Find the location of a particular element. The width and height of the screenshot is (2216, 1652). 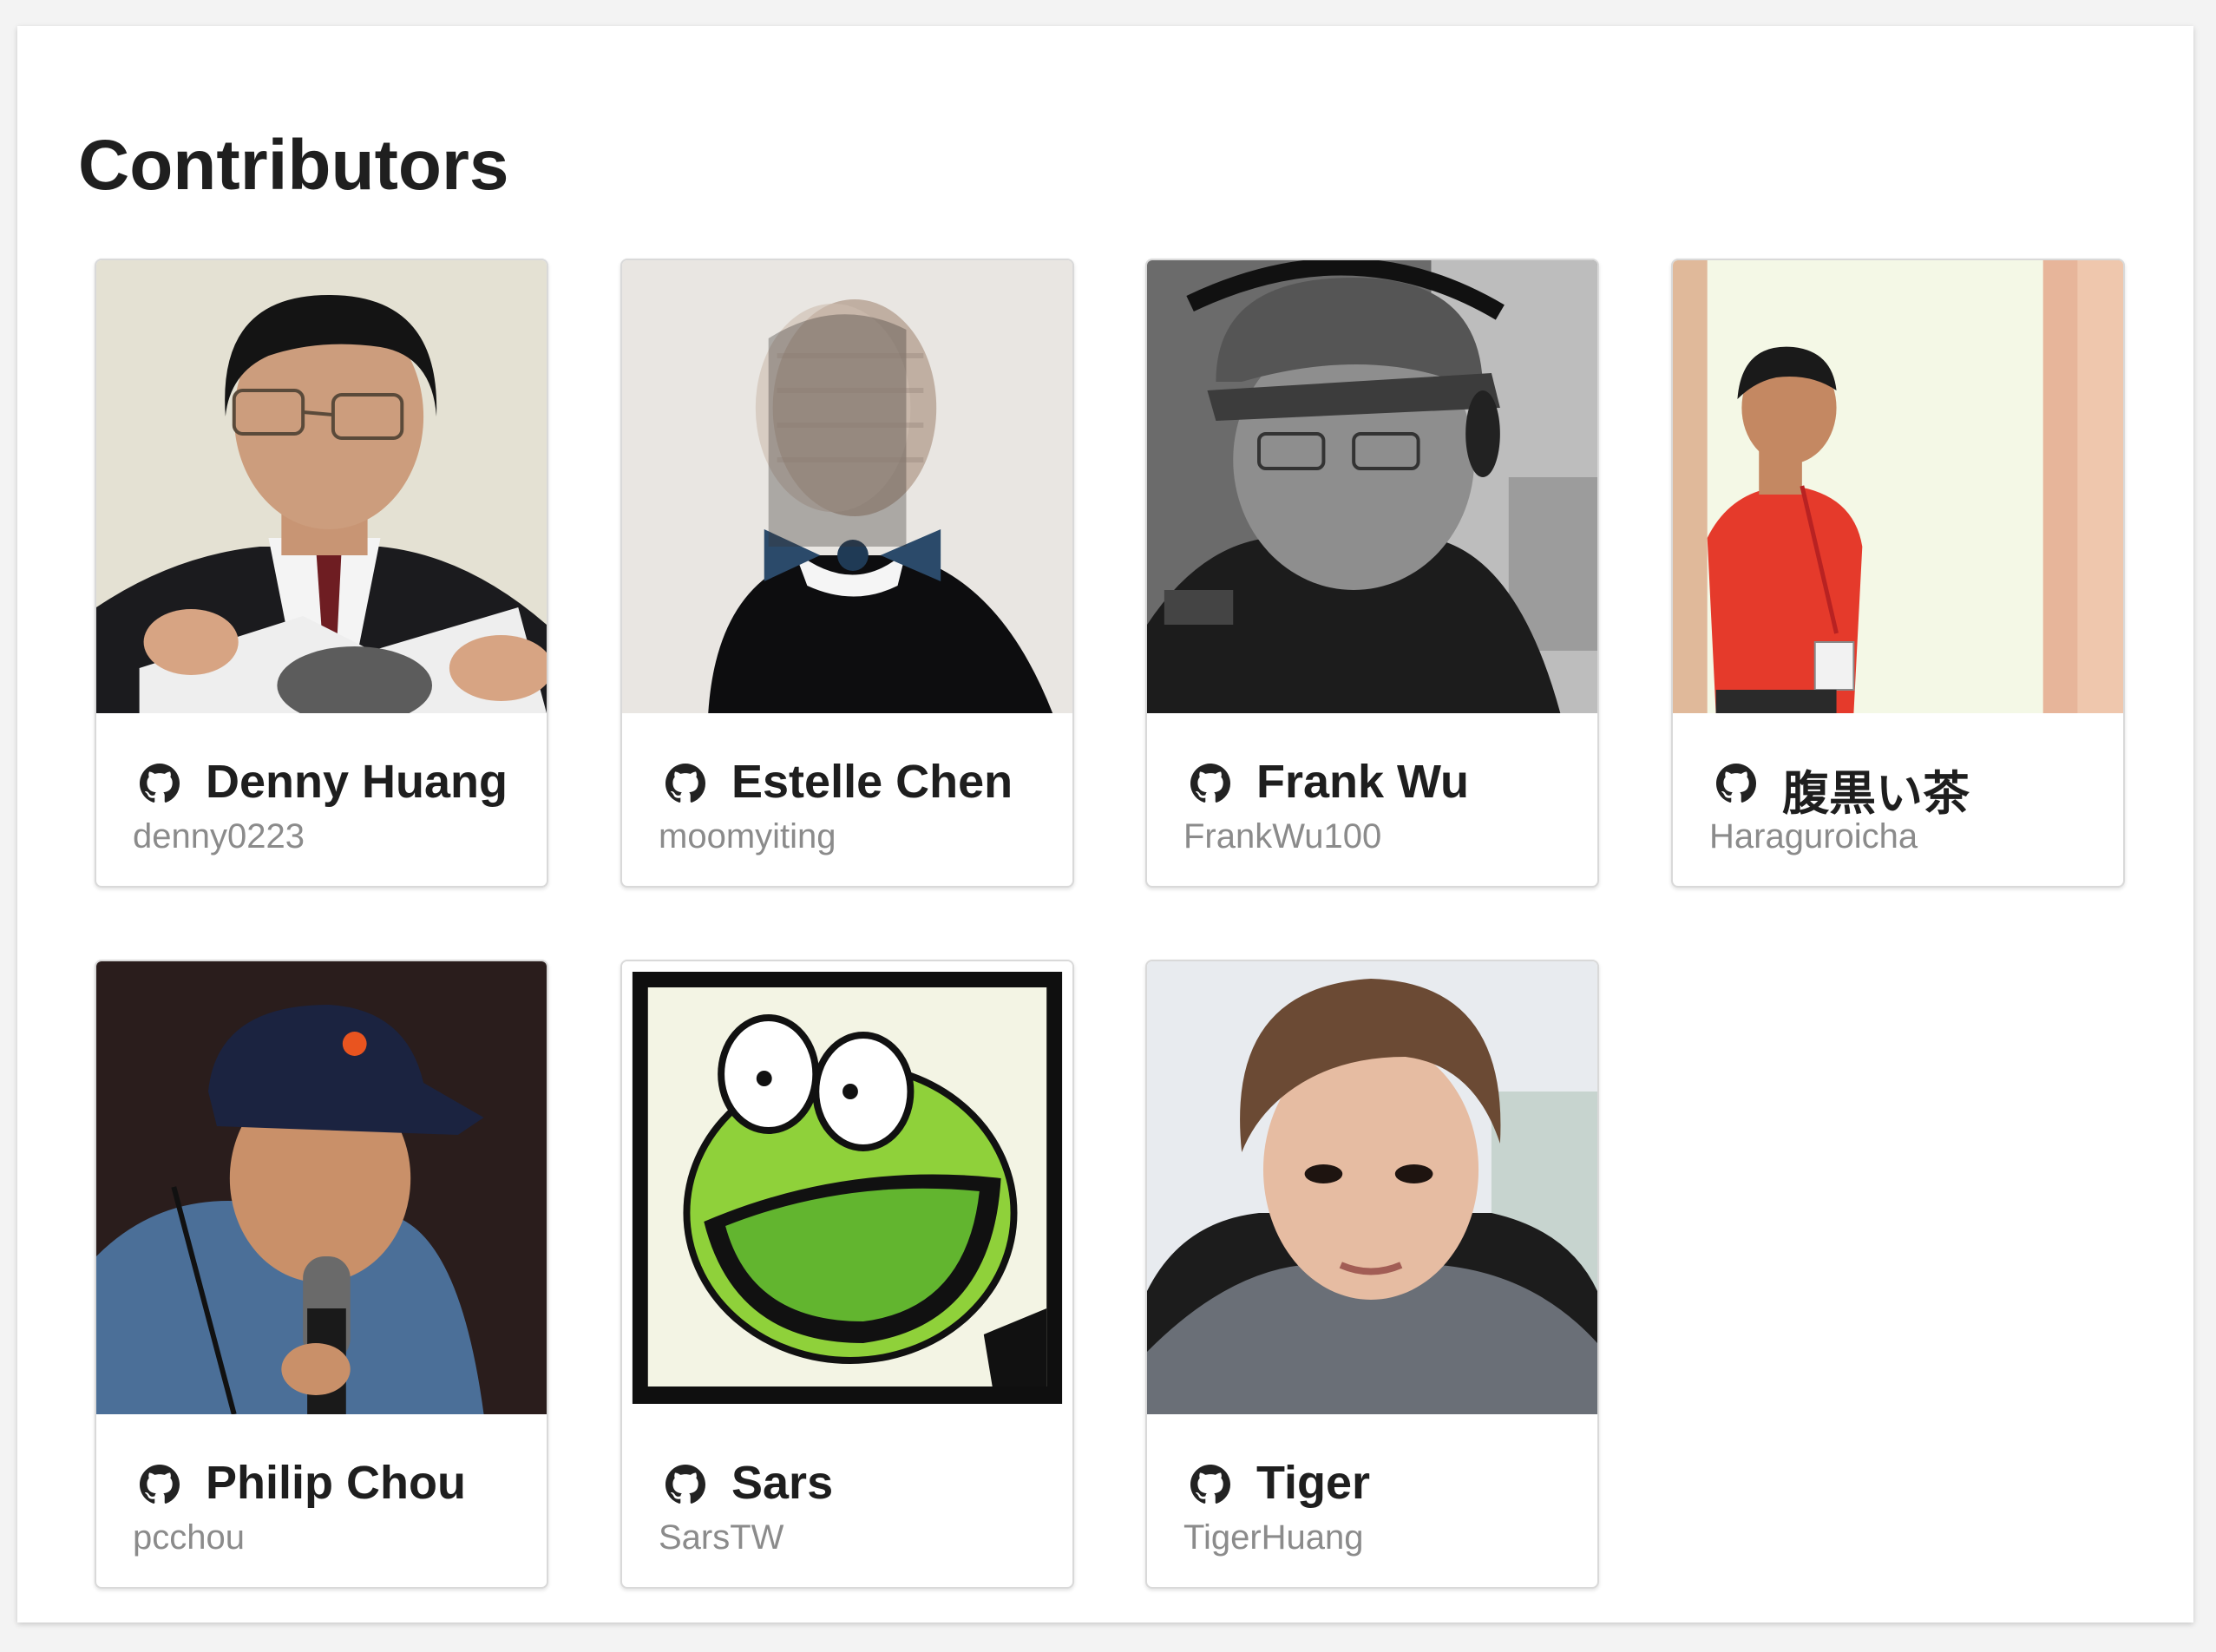

contributor-name: Frank Wu is located at coordinates (1363, 782).